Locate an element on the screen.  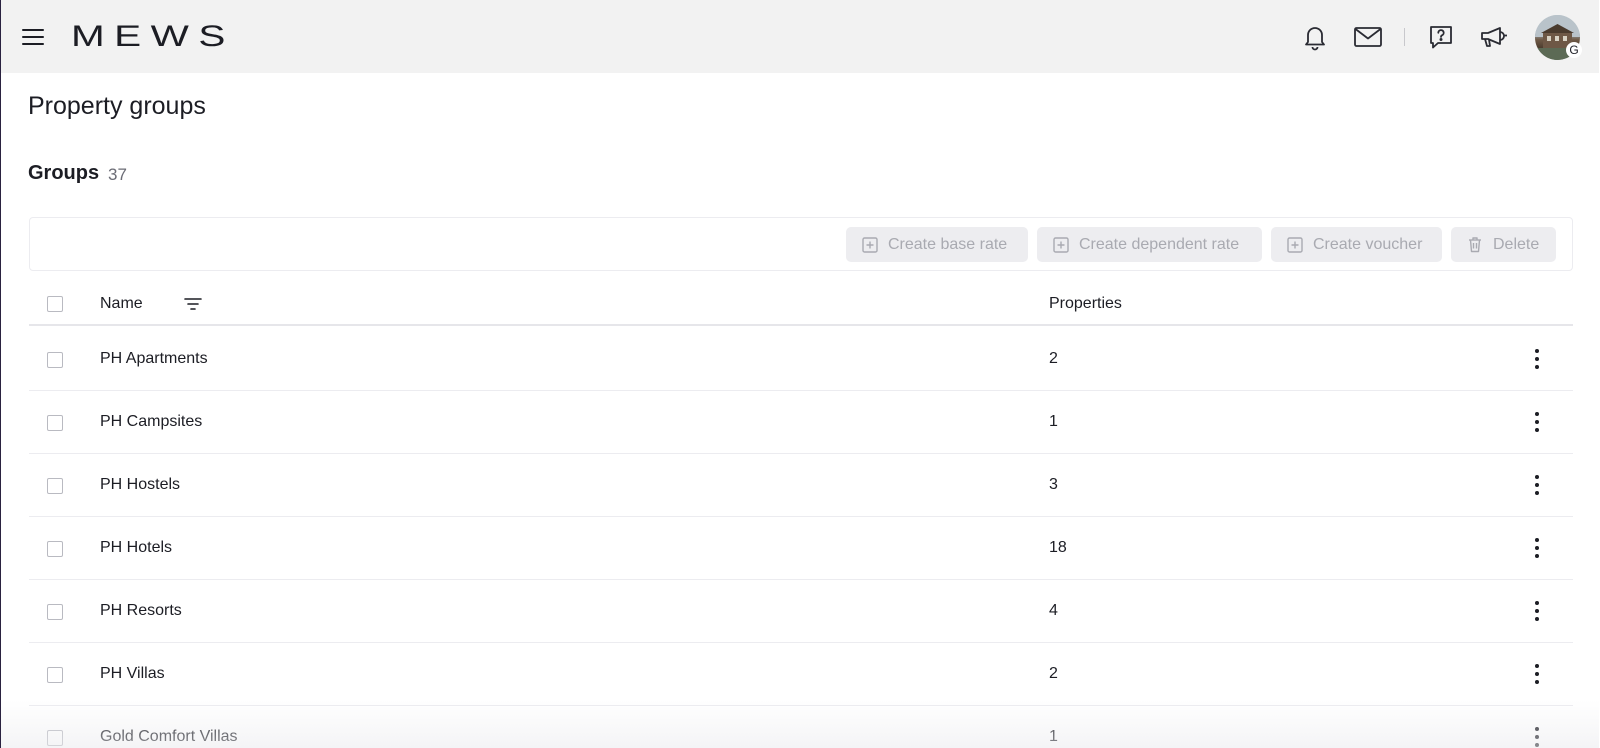
filter-icon is located at coordinates (193, 304).